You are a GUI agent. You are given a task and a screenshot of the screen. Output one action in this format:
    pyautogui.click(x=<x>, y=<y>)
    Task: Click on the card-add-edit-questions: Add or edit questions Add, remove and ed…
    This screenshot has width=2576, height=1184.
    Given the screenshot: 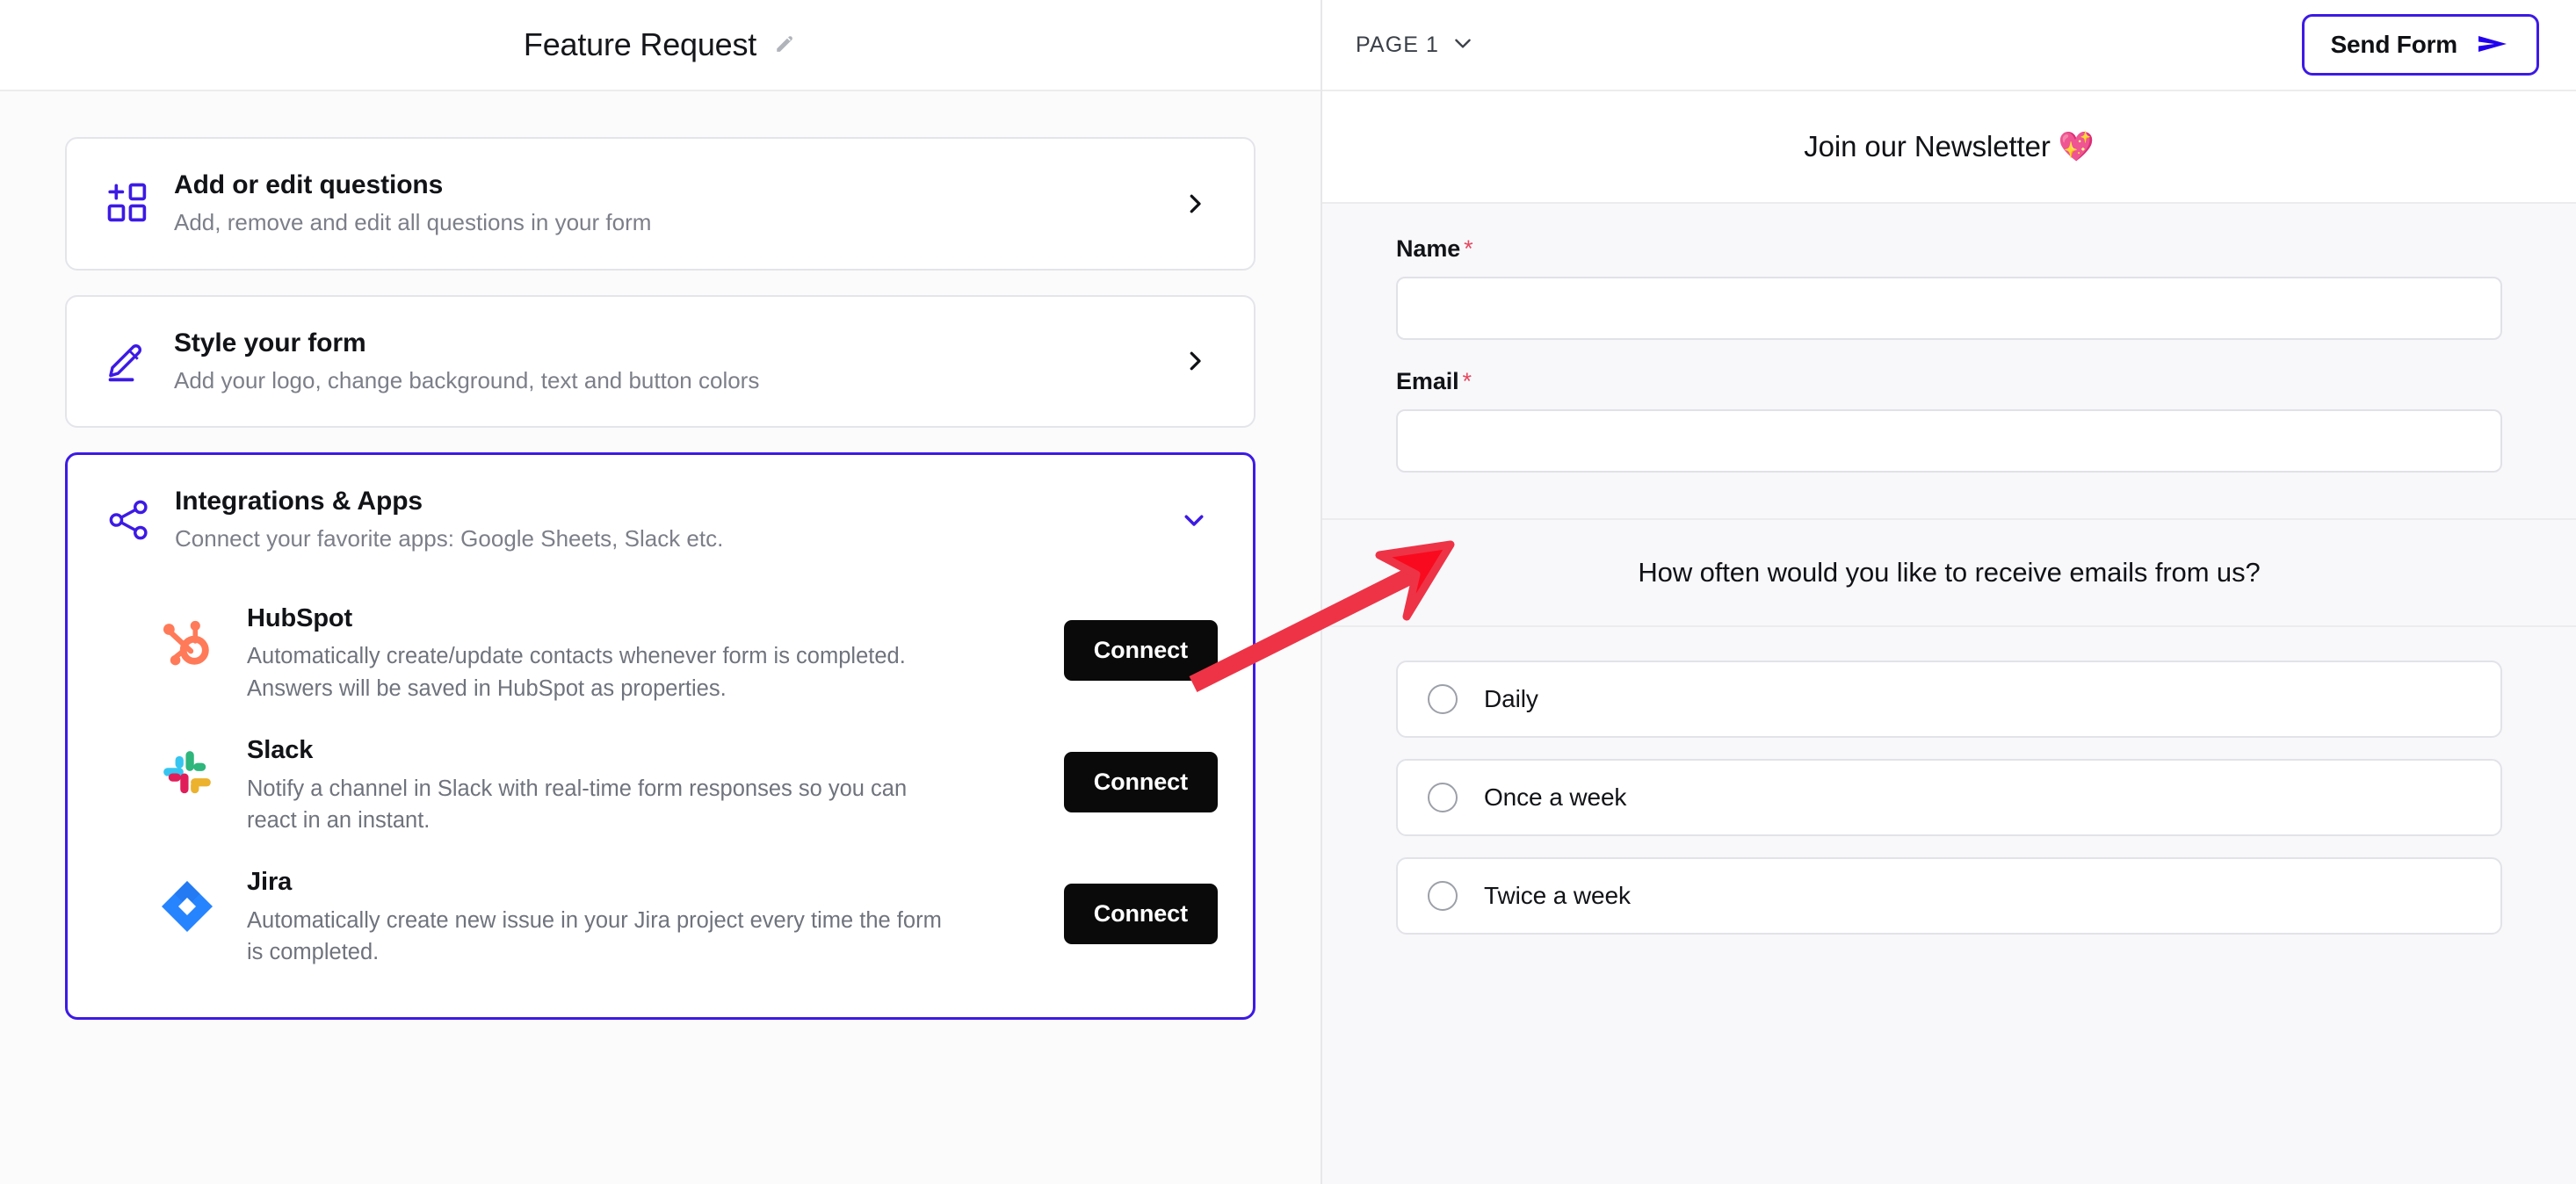 What is the action you would take?
    pyautogui.click(x=660, y=204)
    